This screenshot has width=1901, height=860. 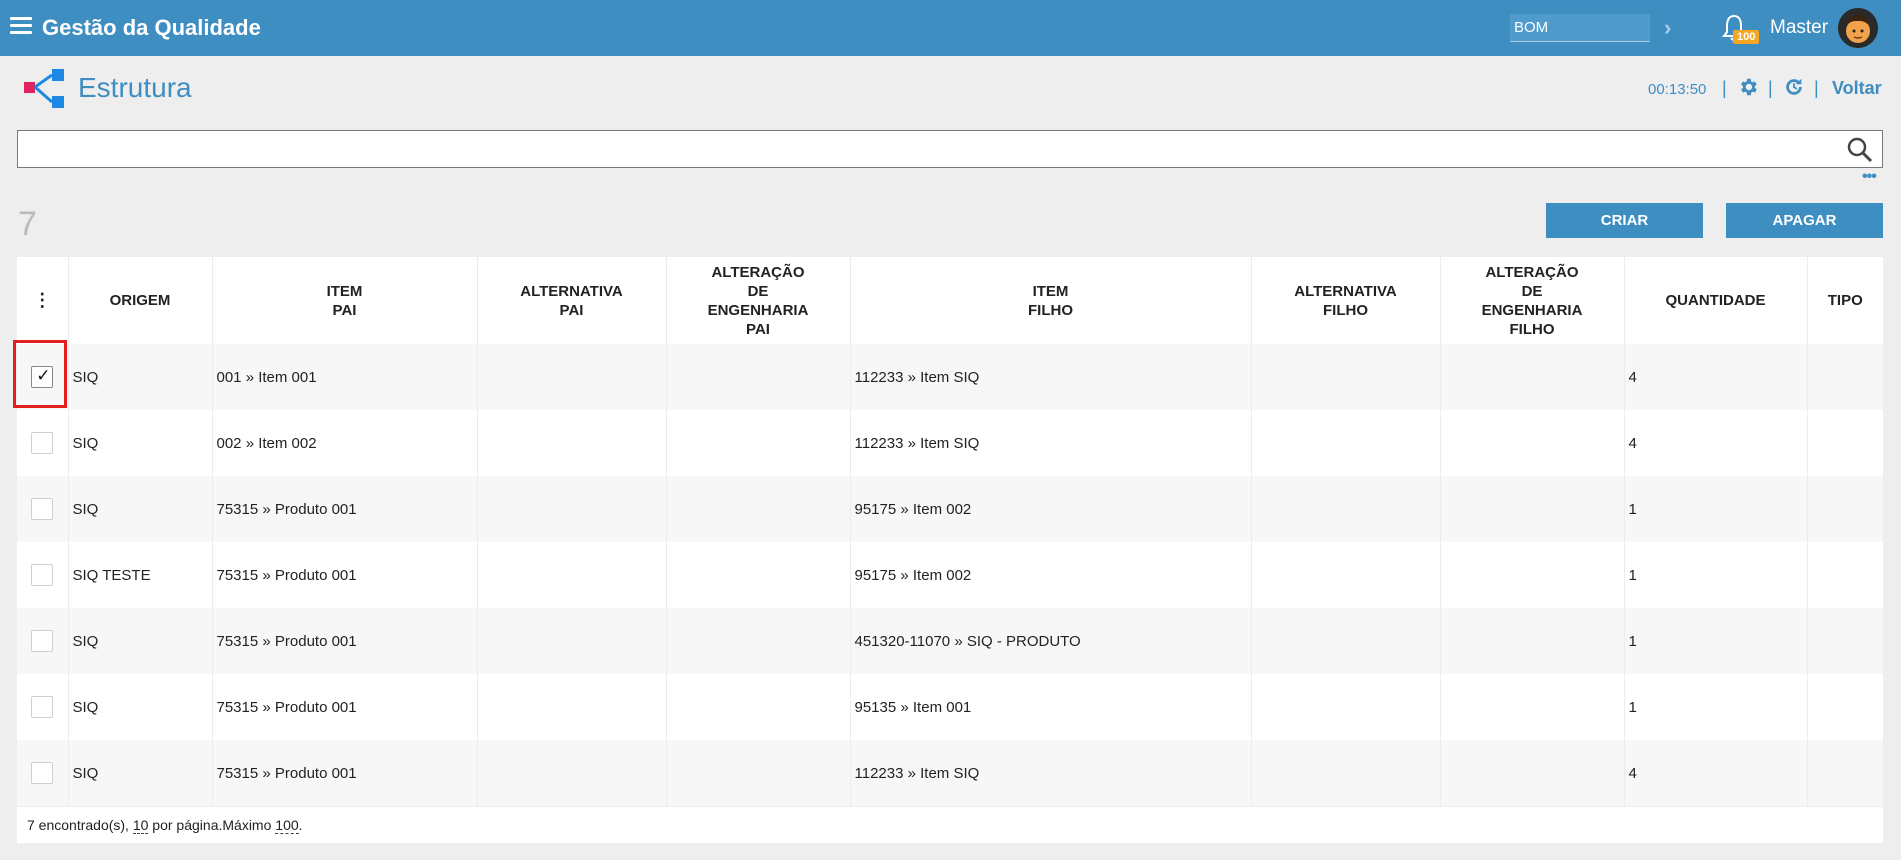 I want to click on more-options-icon: •••, so click(x=1869, y=177).